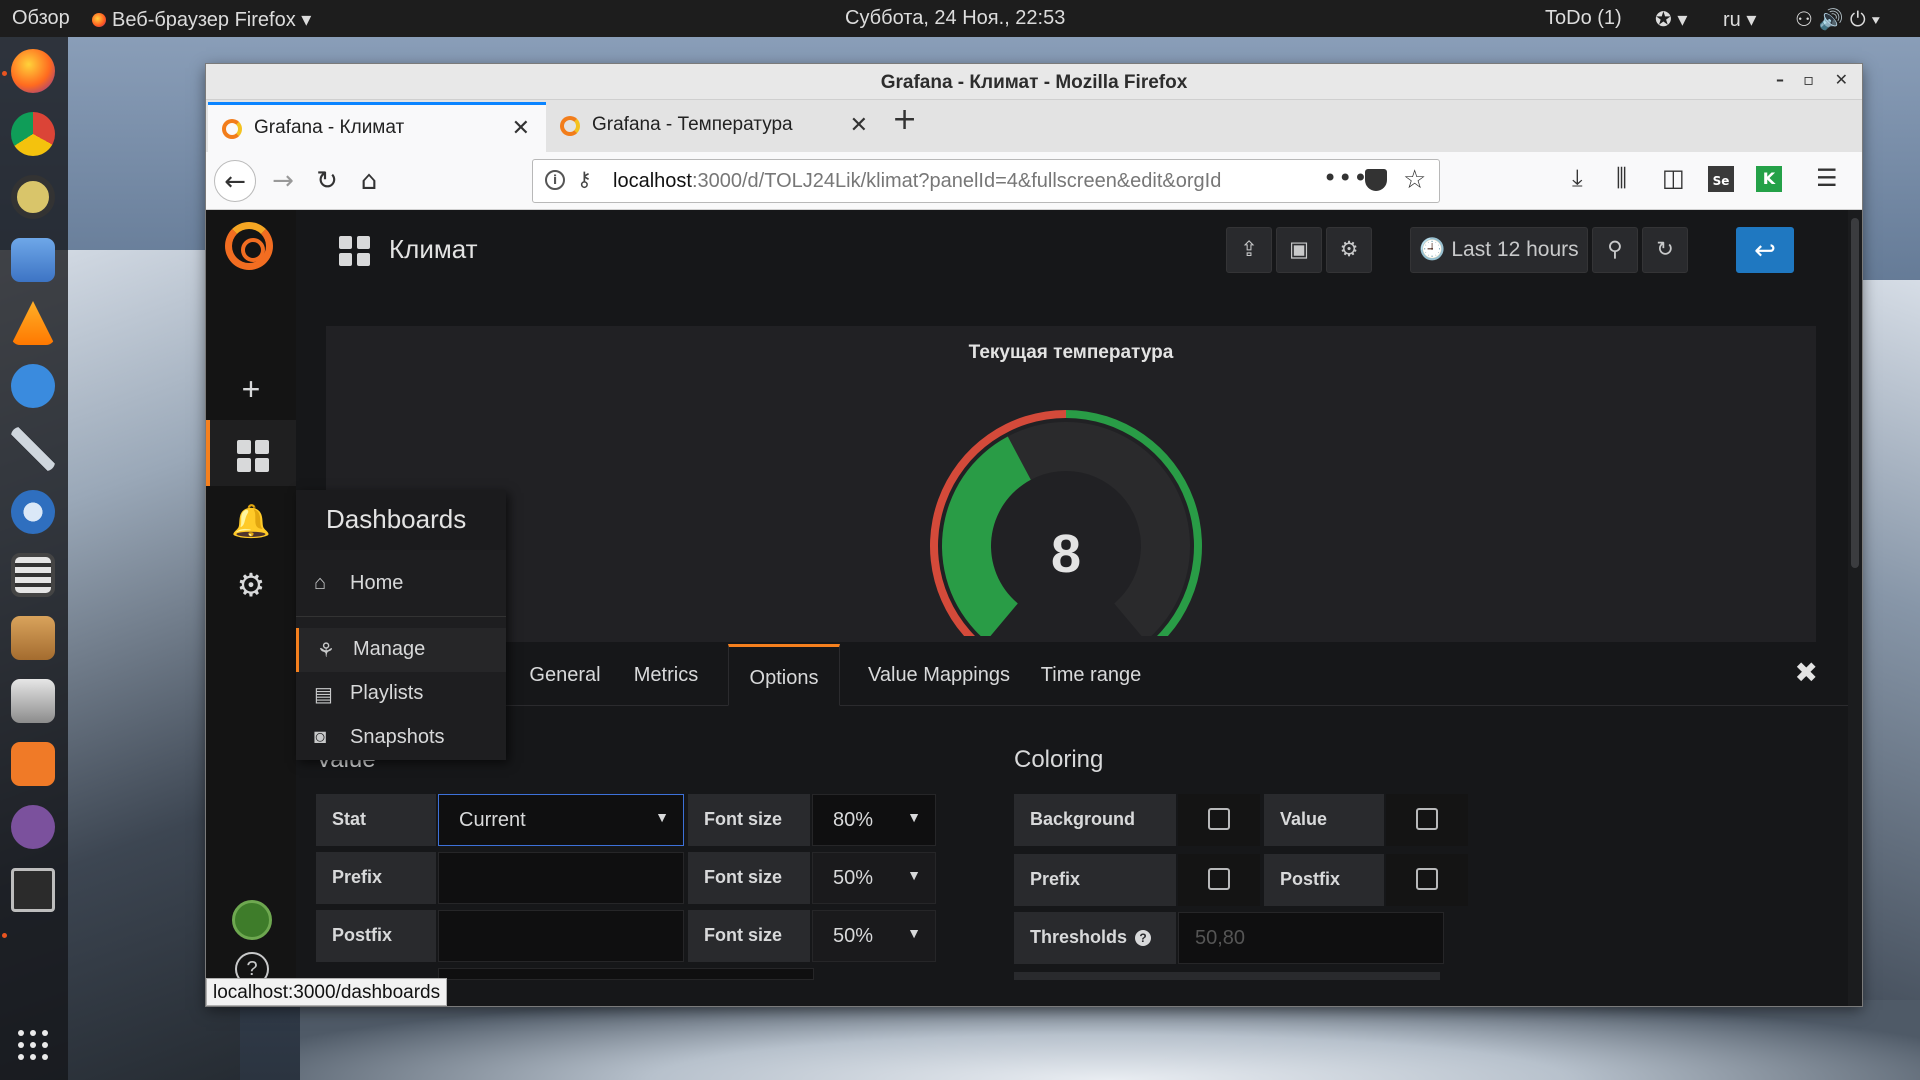  What do you see at coordinates (401, 738) in the screenshot?
I see `menu-item-snapshots: ◙ Snapshots` at bounding box center [401, 738].